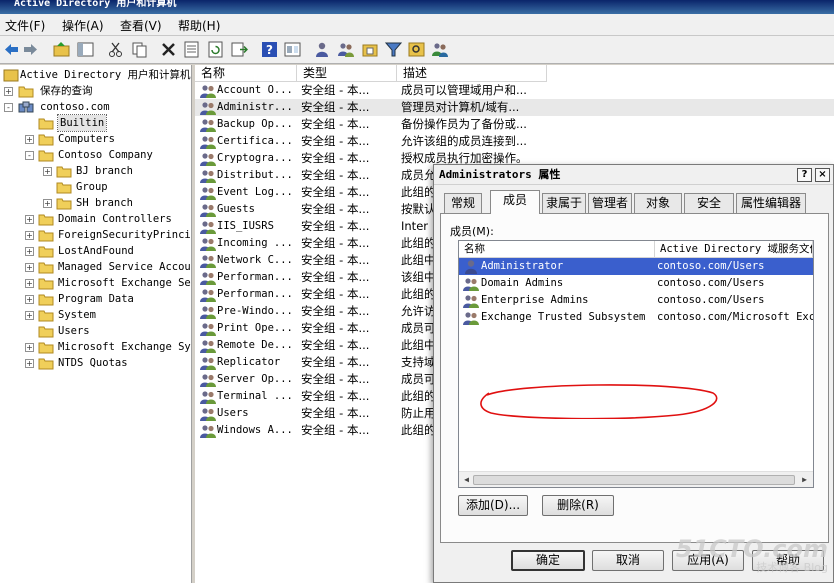 The image size is (834, 583). I want to click on menu-file: 文件(F), so click(25, 25).